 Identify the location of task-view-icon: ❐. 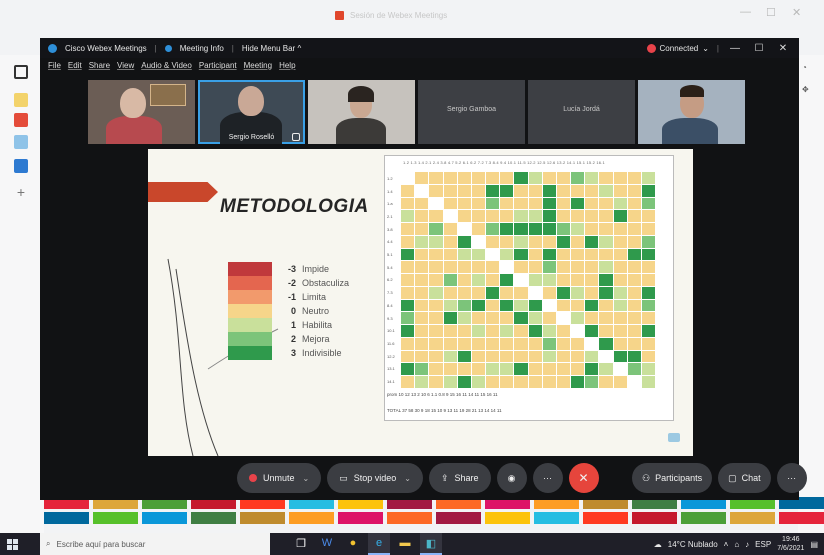
(301, 544).